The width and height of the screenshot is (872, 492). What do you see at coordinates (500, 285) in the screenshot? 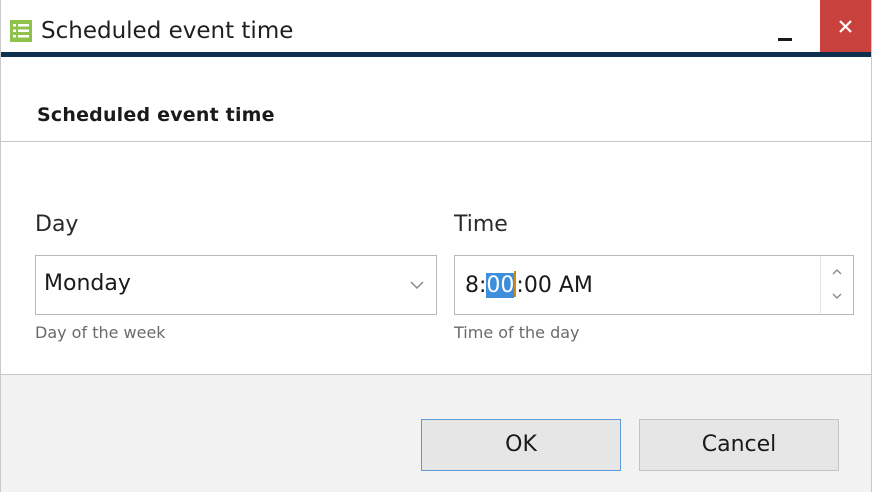
I see `time-minutes-selected: 00` at bounding box center [500, 285].